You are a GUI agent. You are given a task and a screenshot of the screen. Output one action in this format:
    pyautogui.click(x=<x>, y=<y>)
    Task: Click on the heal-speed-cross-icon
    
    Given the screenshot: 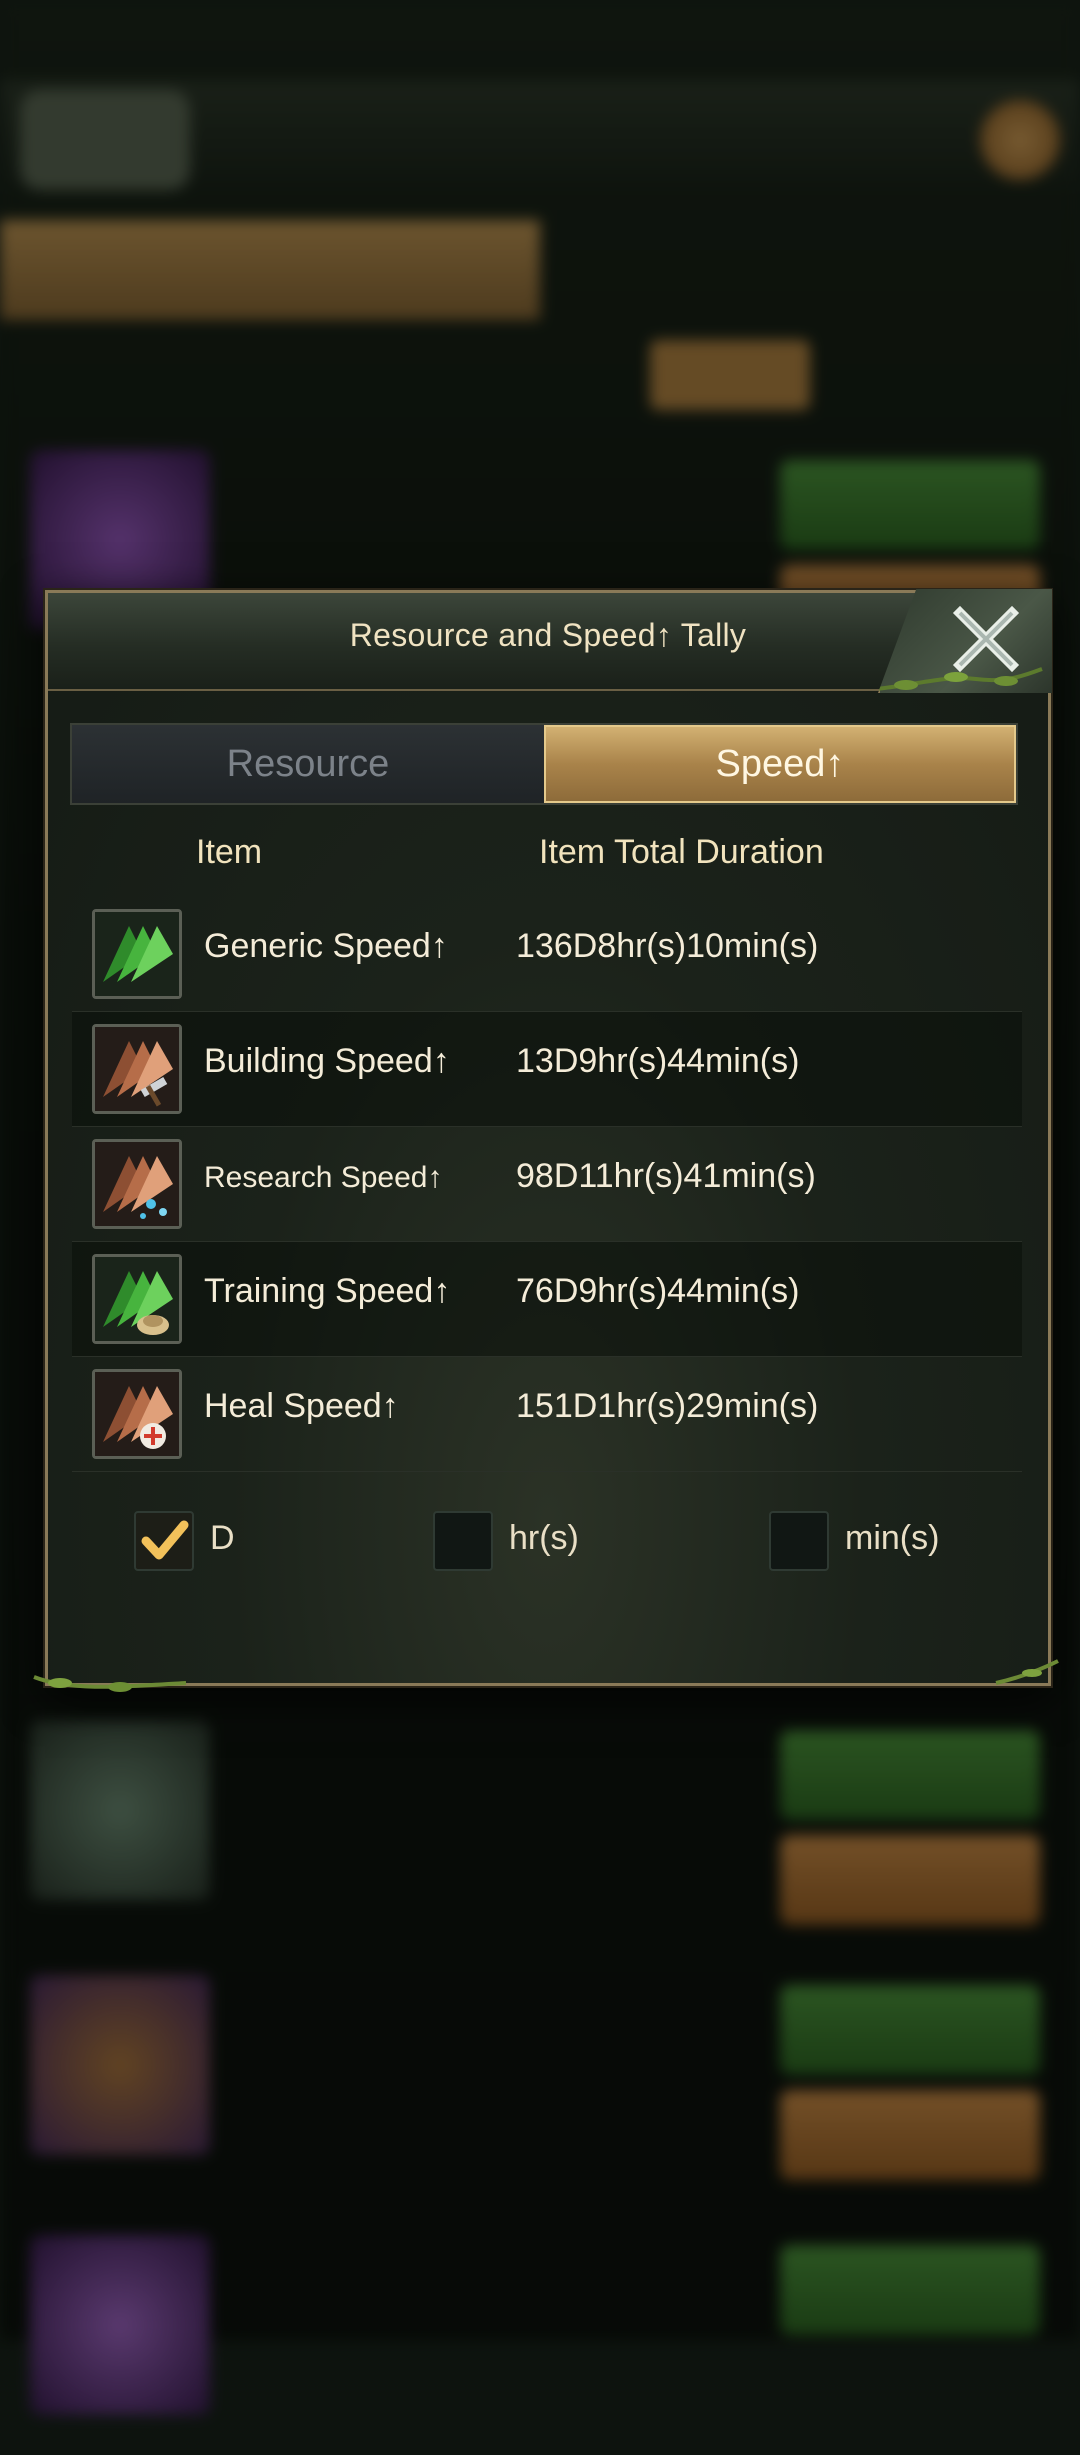 What is the action you would take?
    pyautogui.click(x=137, y=1414)
    